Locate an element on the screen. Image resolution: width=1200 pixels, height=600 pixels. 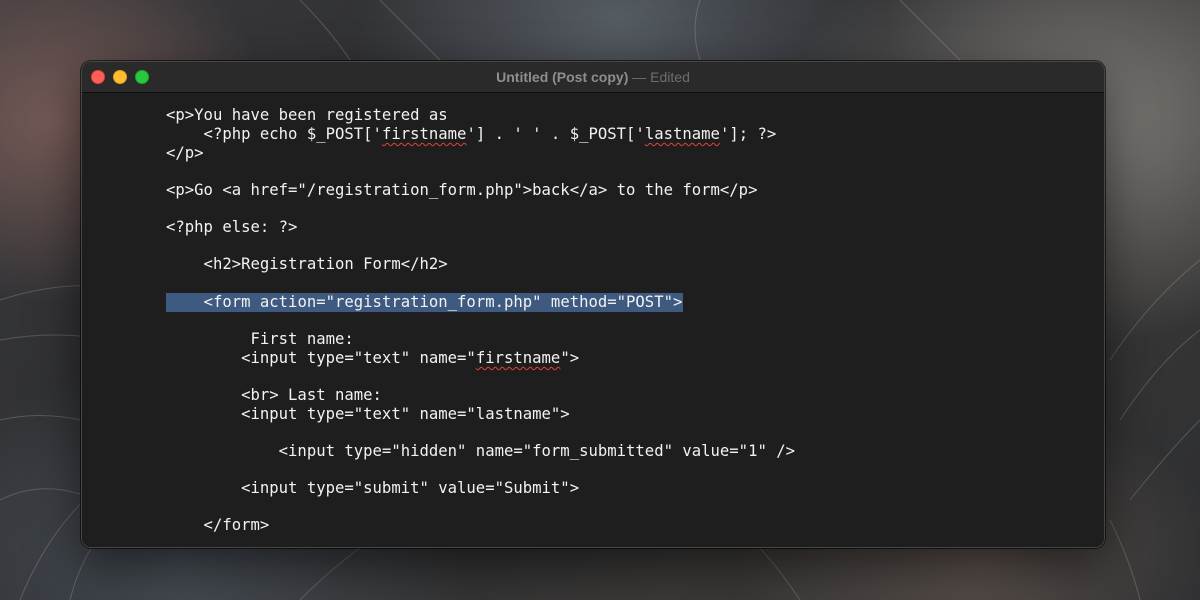
misspelled-word: lastname is located at coordinates (682, 134).